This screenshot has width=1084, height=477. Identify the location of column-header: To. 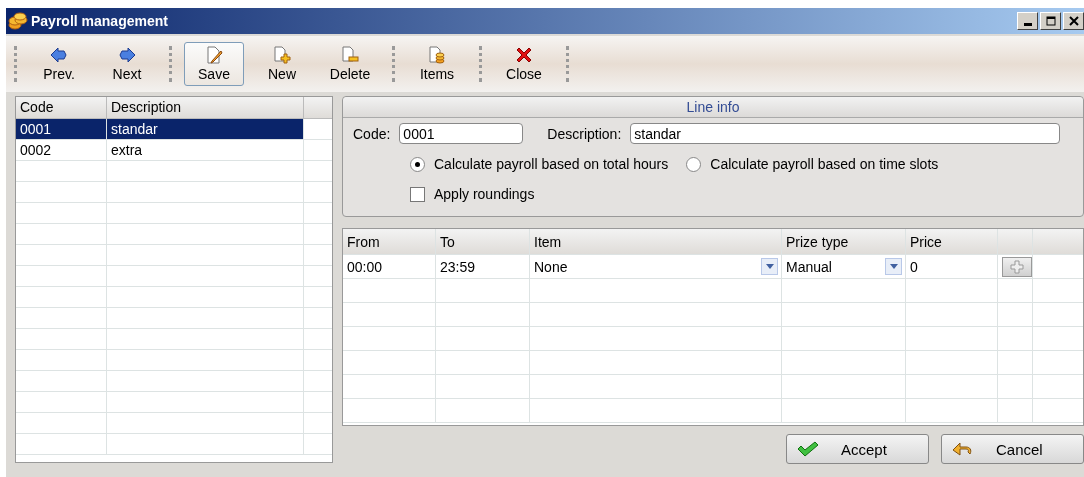
(483, 242).